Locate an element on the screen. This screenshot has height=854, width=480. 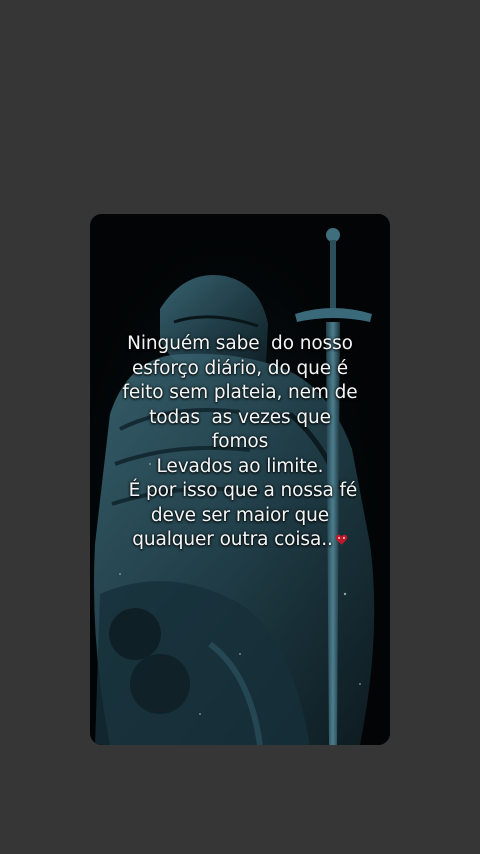
quote-line: fomos is located at coordinates (240, 441).